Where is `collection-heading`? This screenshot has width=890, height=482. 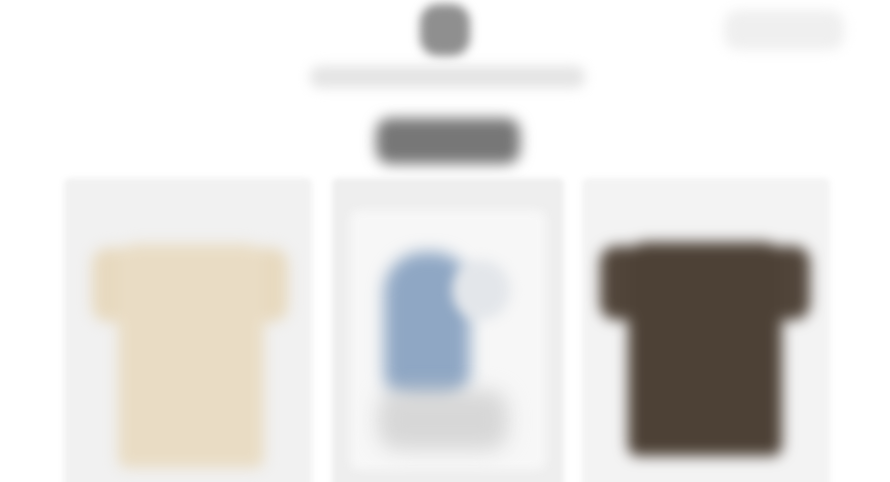
collection-heading is located at coordinates (448, 141).